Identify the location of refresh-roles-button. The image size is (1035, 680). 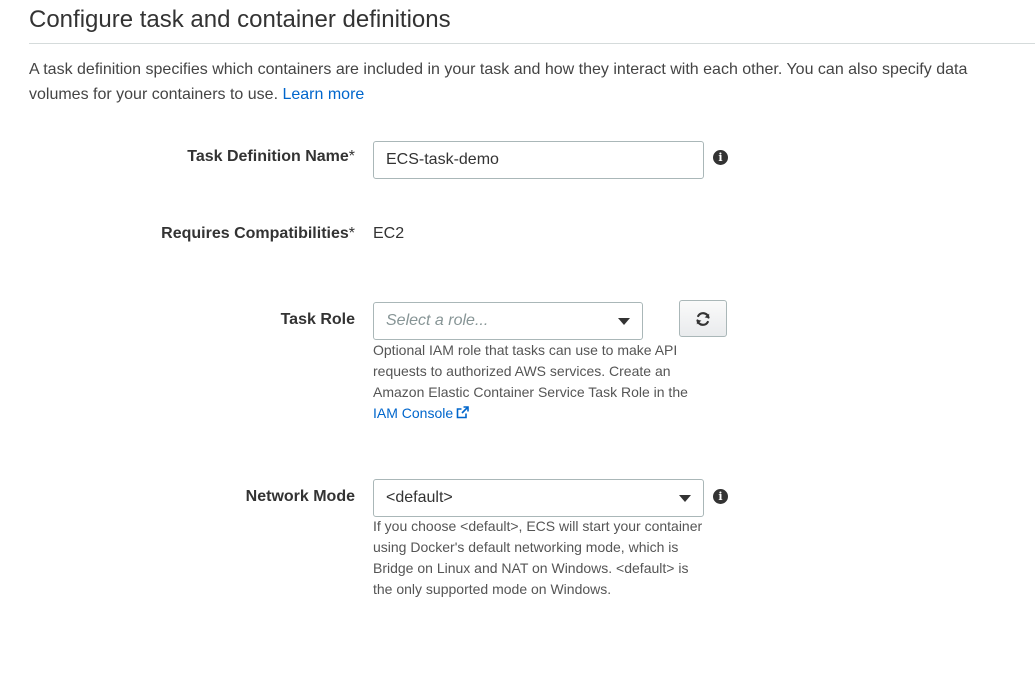
(703, 318).